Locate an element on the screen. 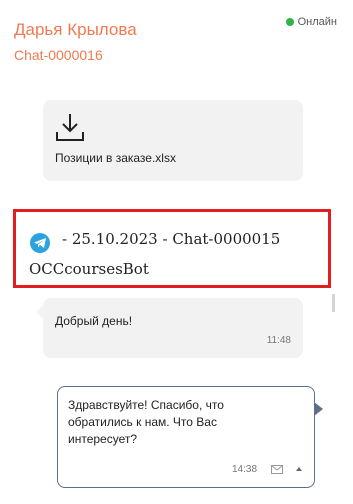 The image size is (353, 504). telegram-icon is located at coordinates (40, 243).